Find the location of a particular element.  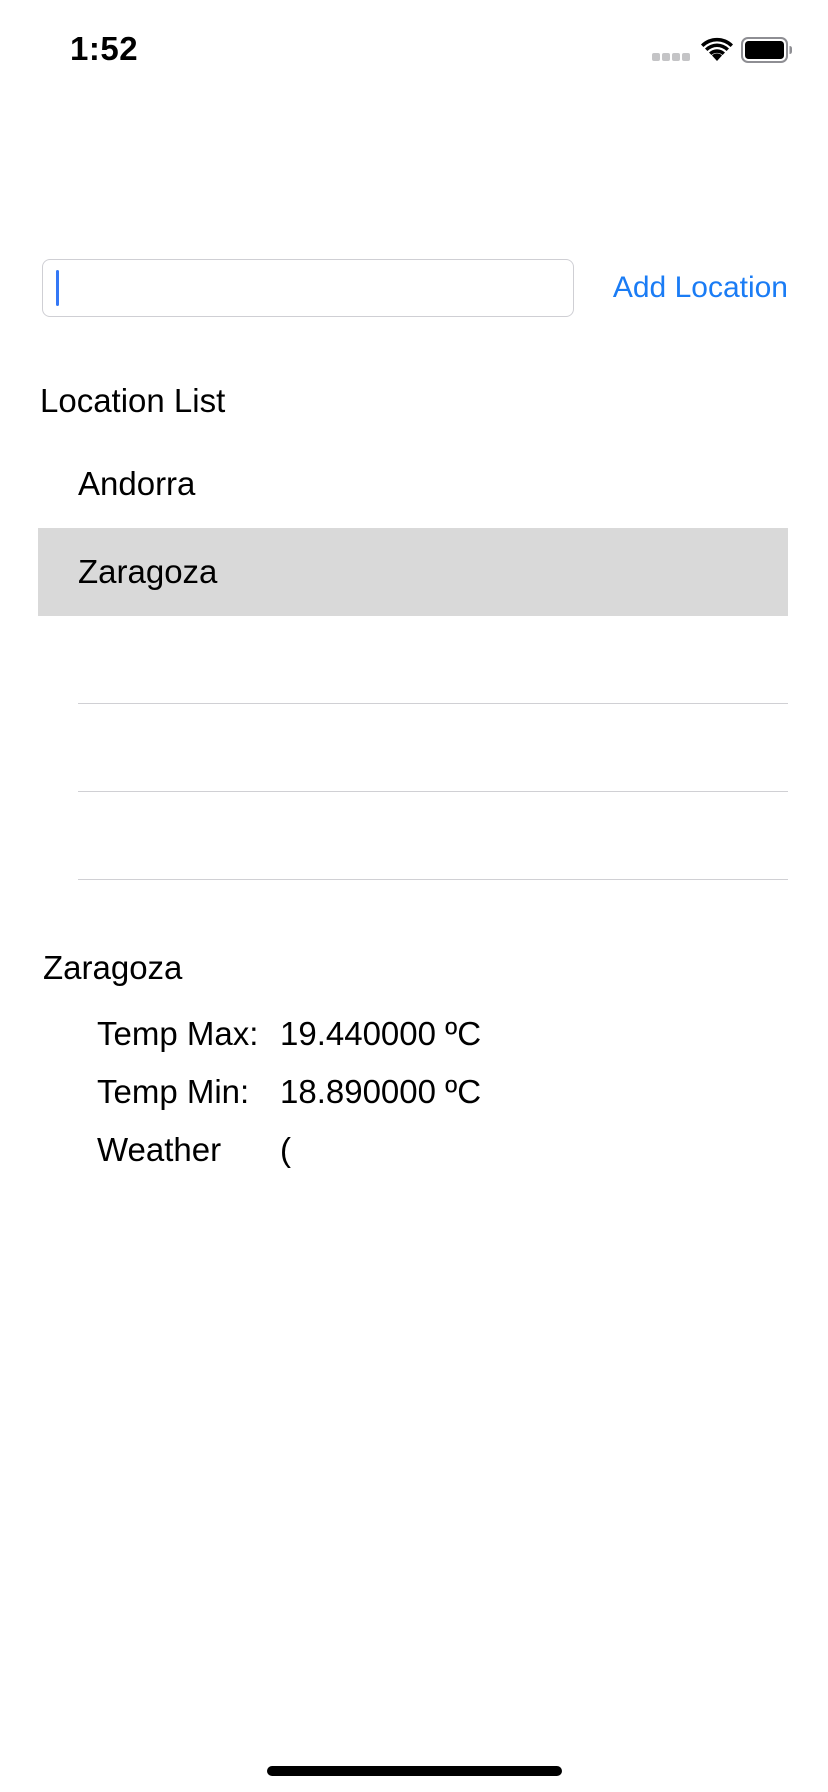

temp-min-value: 18.890000 ºC is located at coordinates (381, 1091).